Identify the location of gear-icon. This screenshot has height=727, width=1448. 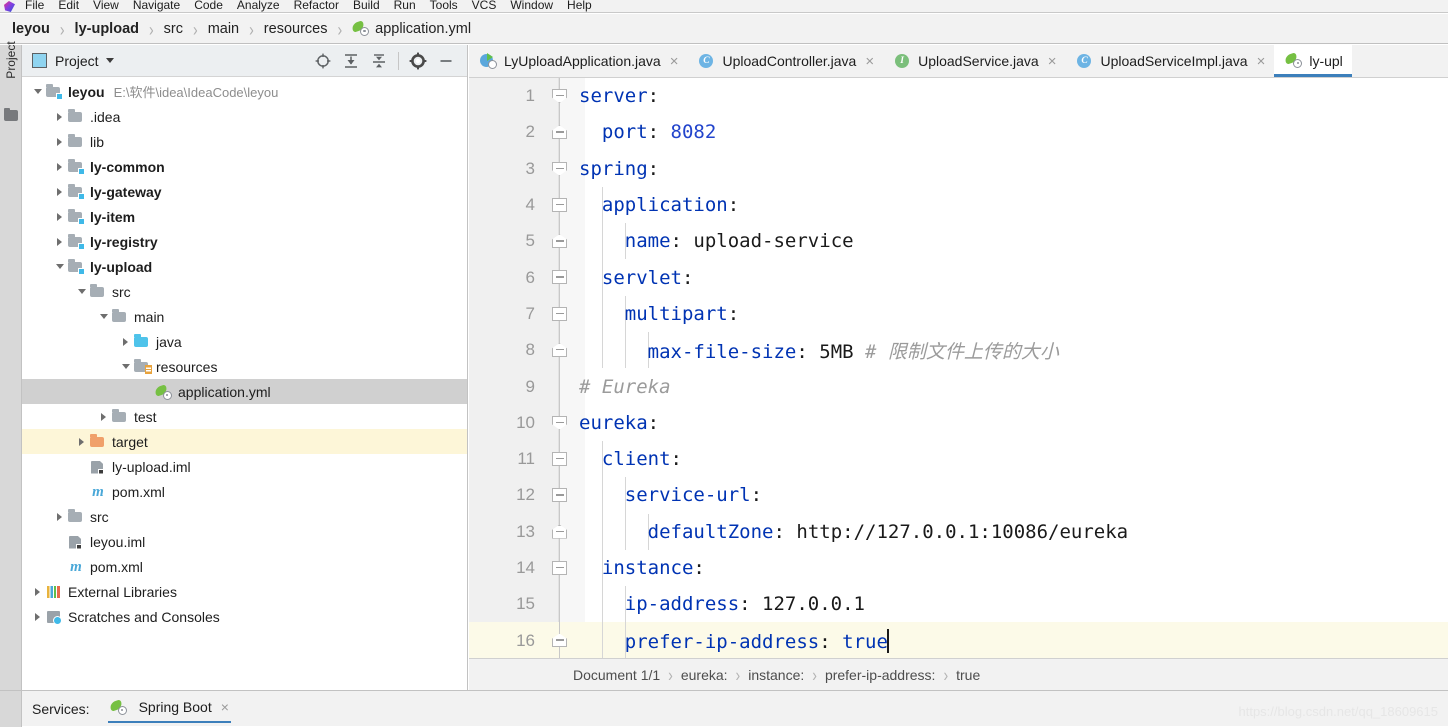
(418, 61).